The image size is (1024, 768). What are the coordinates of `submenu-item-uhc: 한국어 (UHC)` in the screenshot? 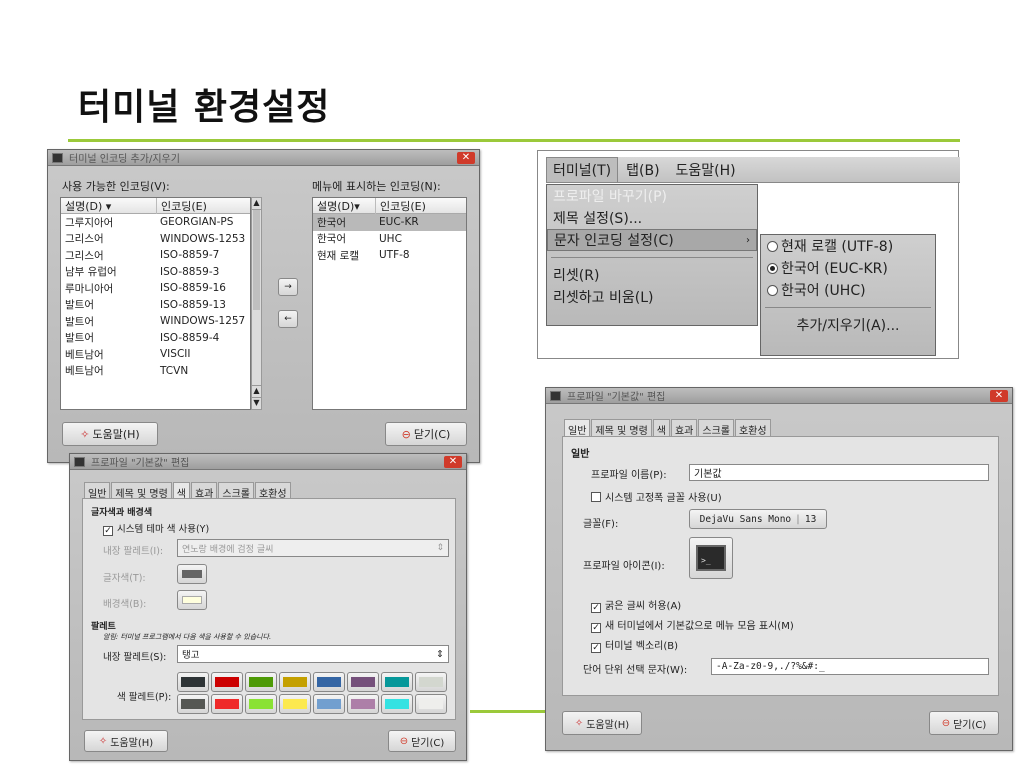 It's located at (848, 290).